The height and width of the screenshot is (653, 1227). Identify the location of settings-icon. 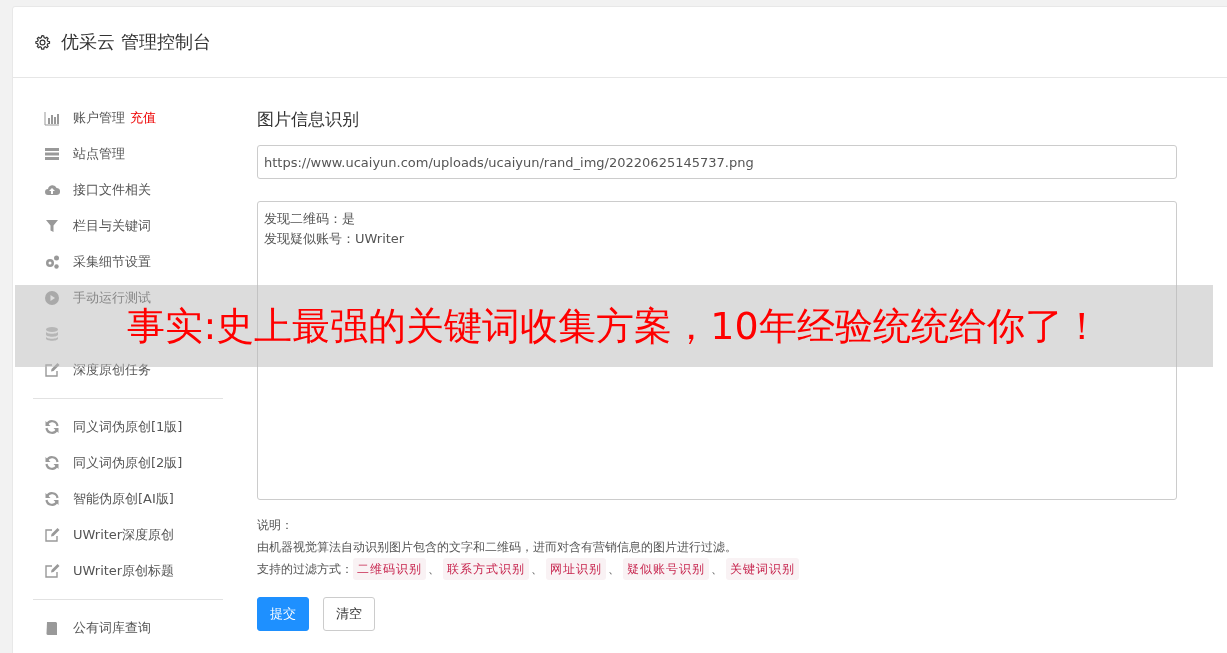
(42, 42).